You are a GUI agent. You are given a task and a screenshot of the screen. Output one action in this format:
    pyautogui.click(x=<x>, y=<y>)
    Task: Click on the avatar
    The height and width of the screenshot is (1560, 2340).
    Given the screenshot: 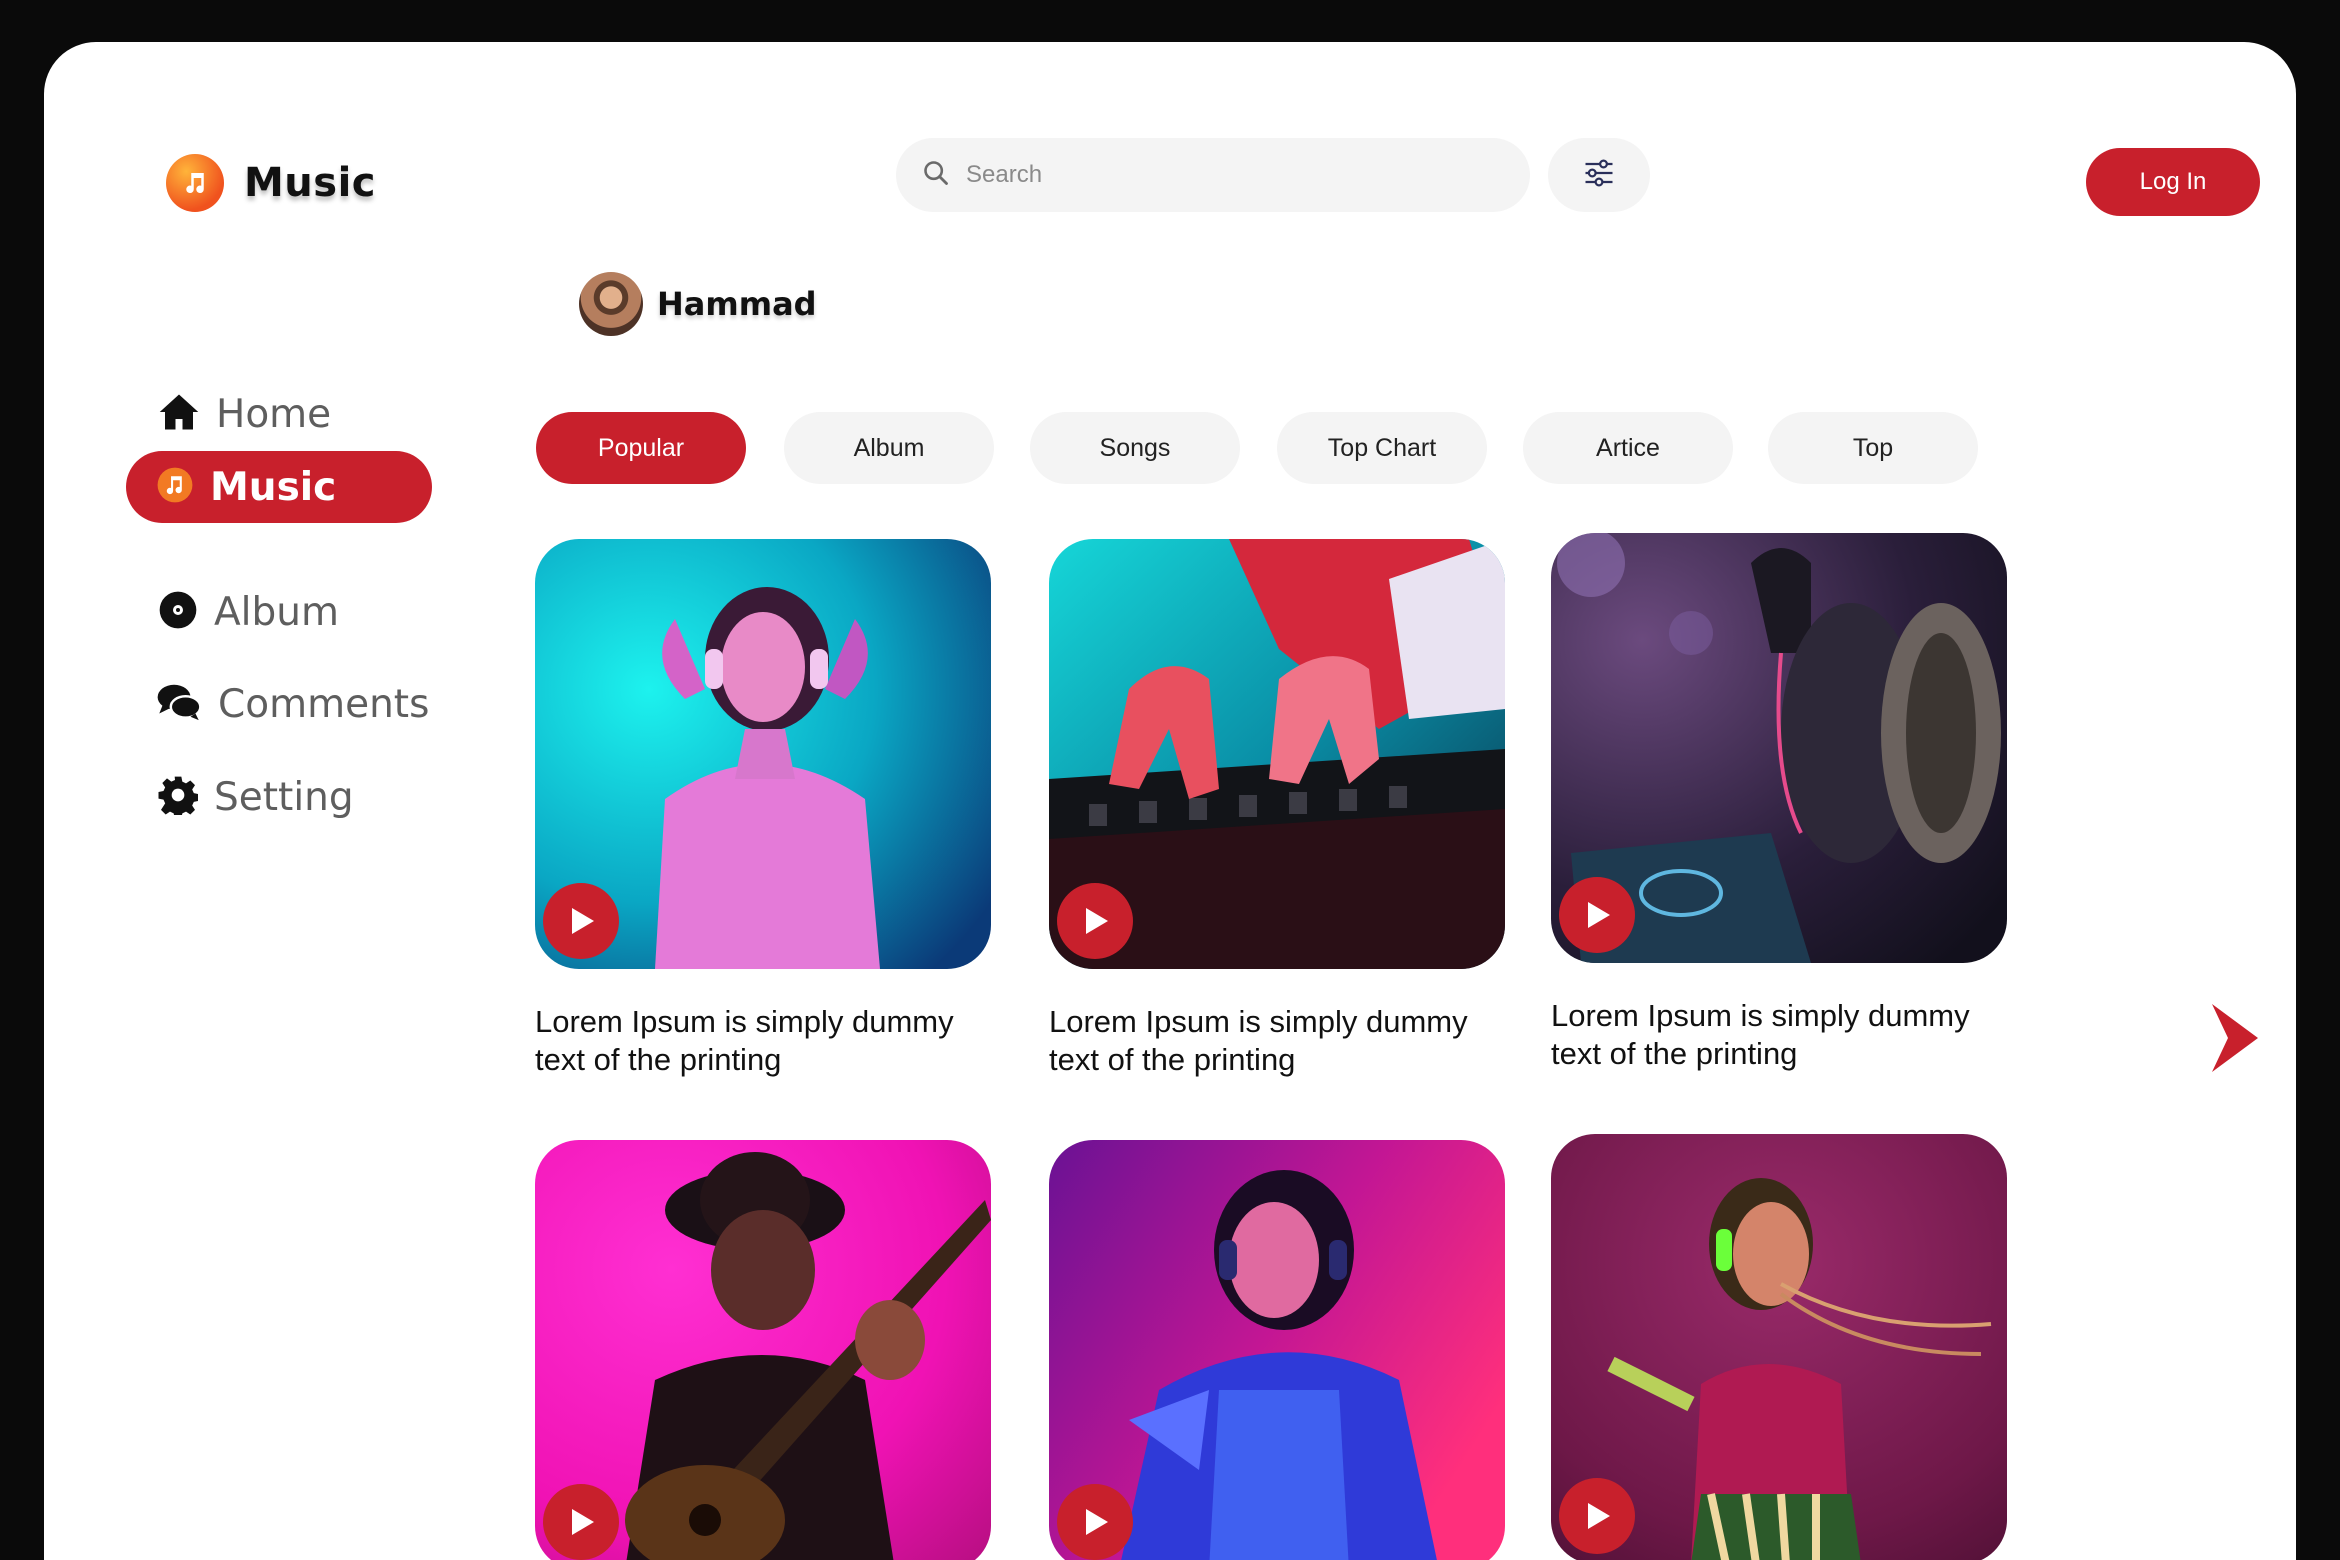 What is the action you would take?
    pyautogui.click(x=611, y=304)
    